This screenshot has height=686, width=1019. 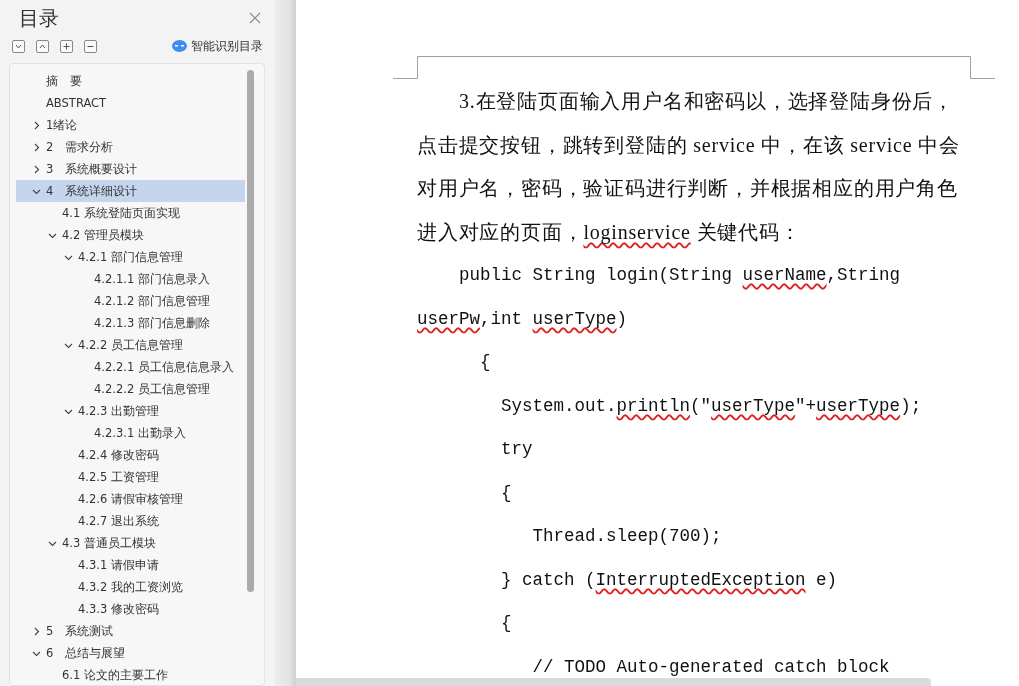 What do you see at coordinates (613, 682) in the screenshot?
I see `horizontal-scrollbar` at bounding box center [613, 682].